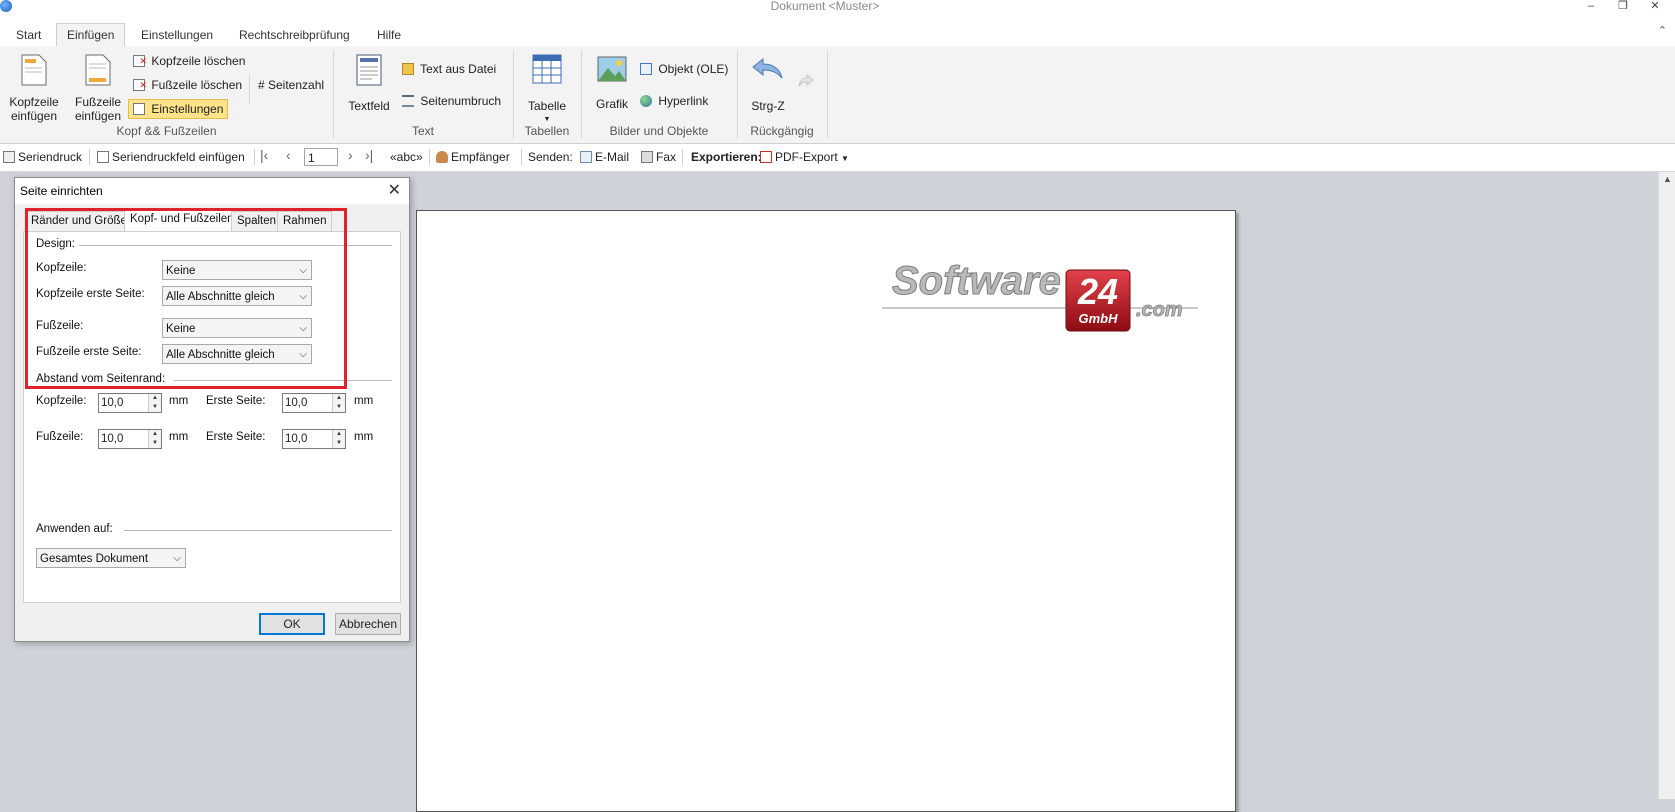  What do you see at coordinates (112, 403) in the screenshot?
I see `abstand-kopfzeile-value: 10,0` at bounding box center [112, 403].